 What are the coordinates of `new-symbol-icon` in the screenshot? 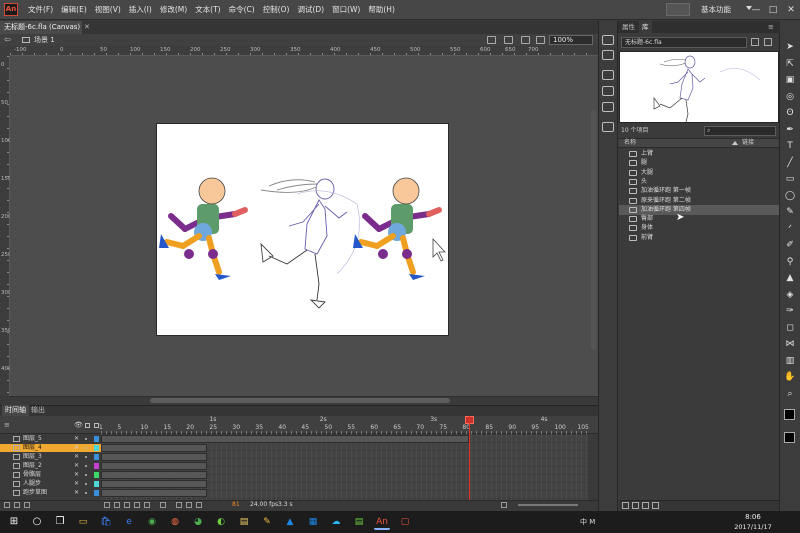 It's located at (625, 505).